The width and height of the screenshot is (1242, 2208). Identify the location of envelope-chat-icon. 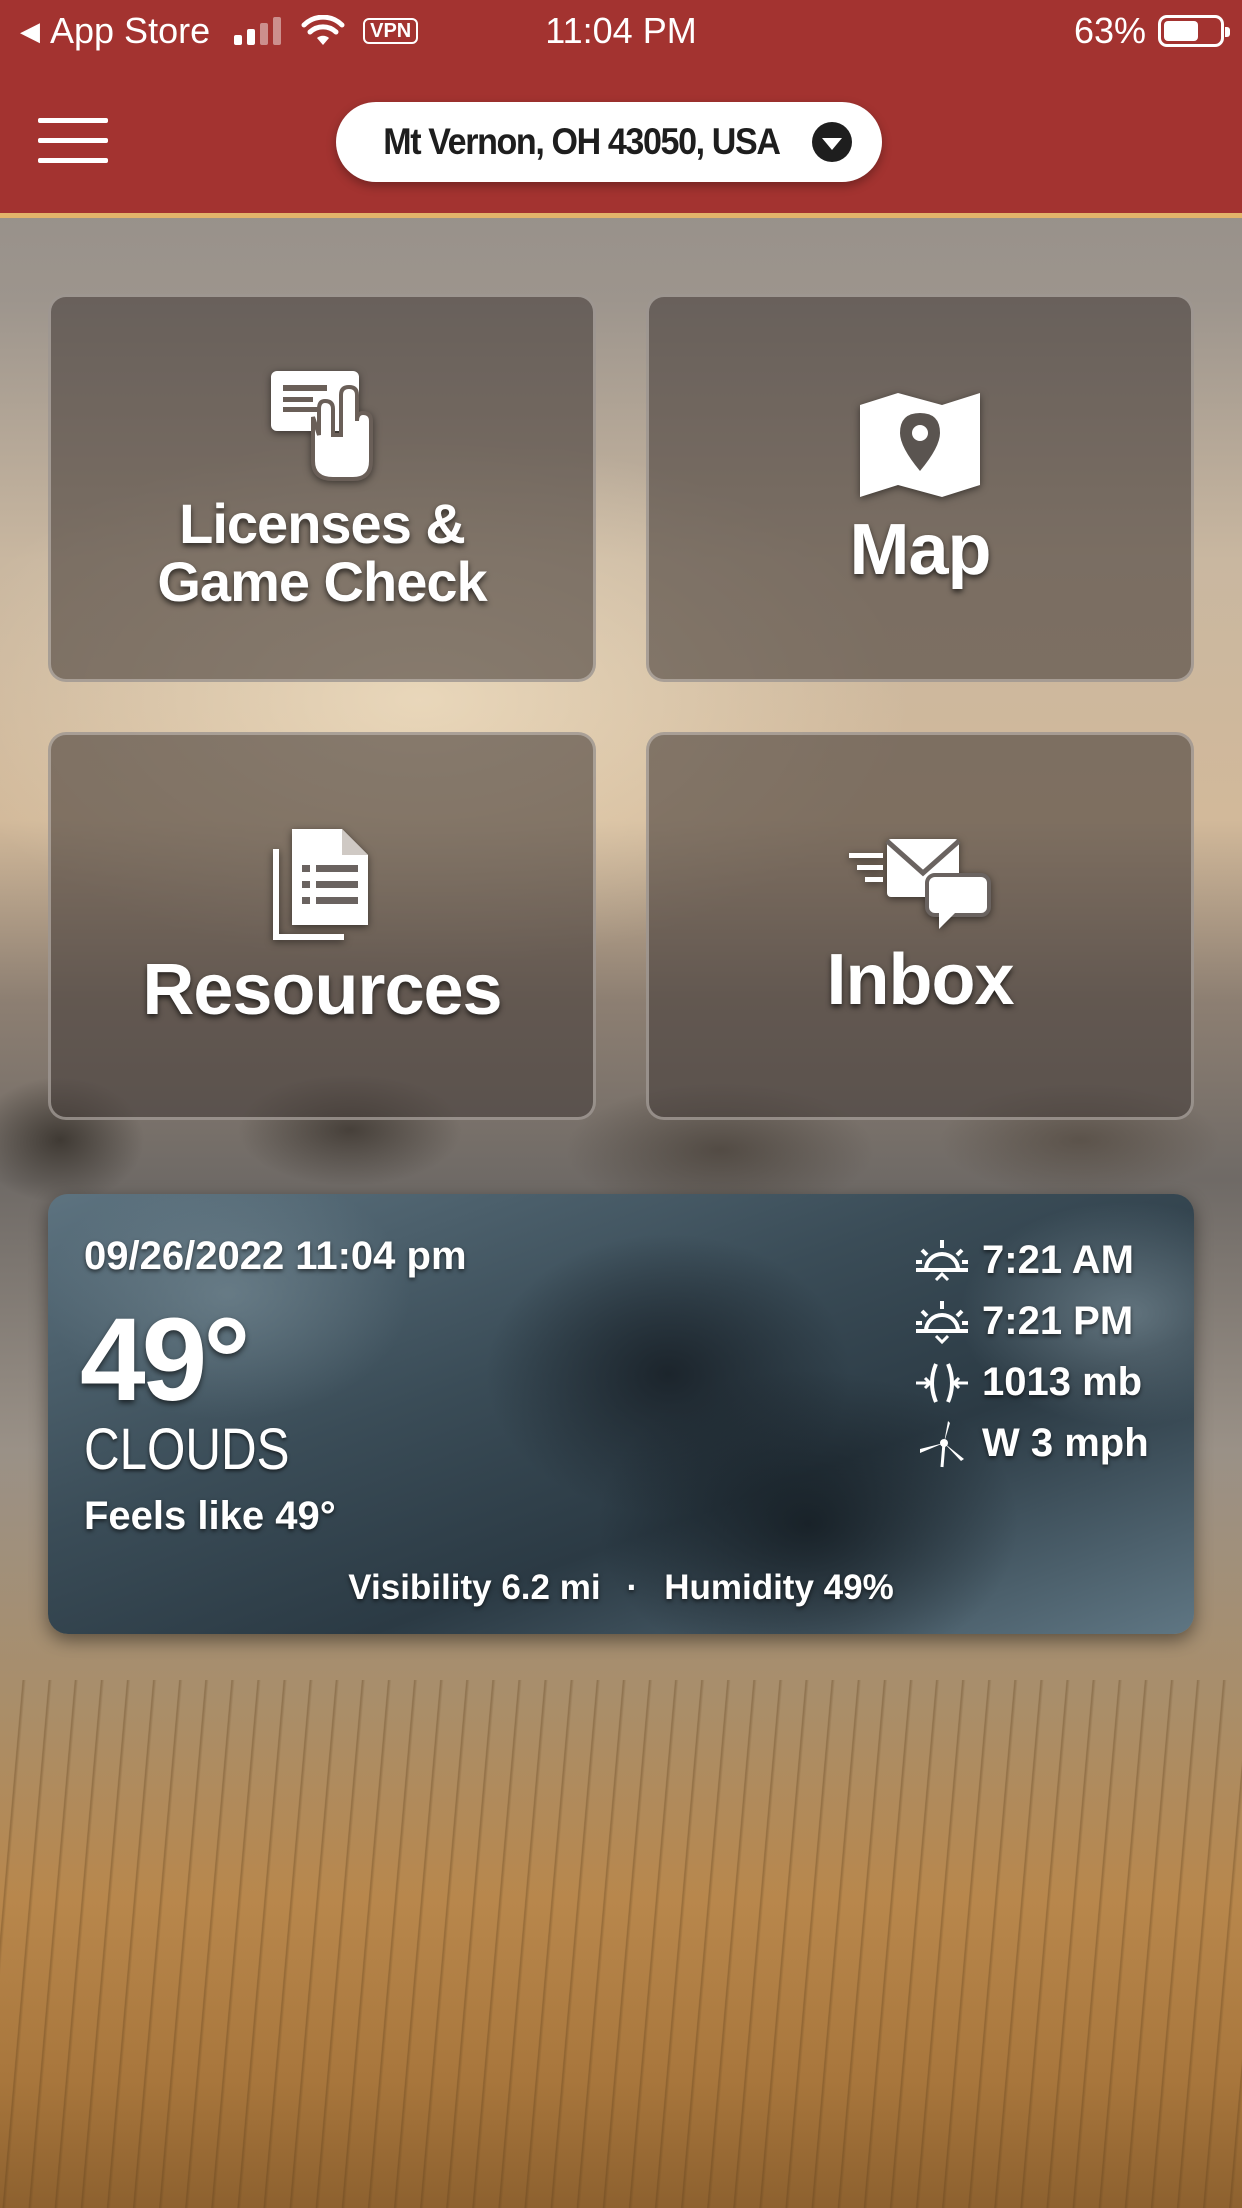
(920, 884).